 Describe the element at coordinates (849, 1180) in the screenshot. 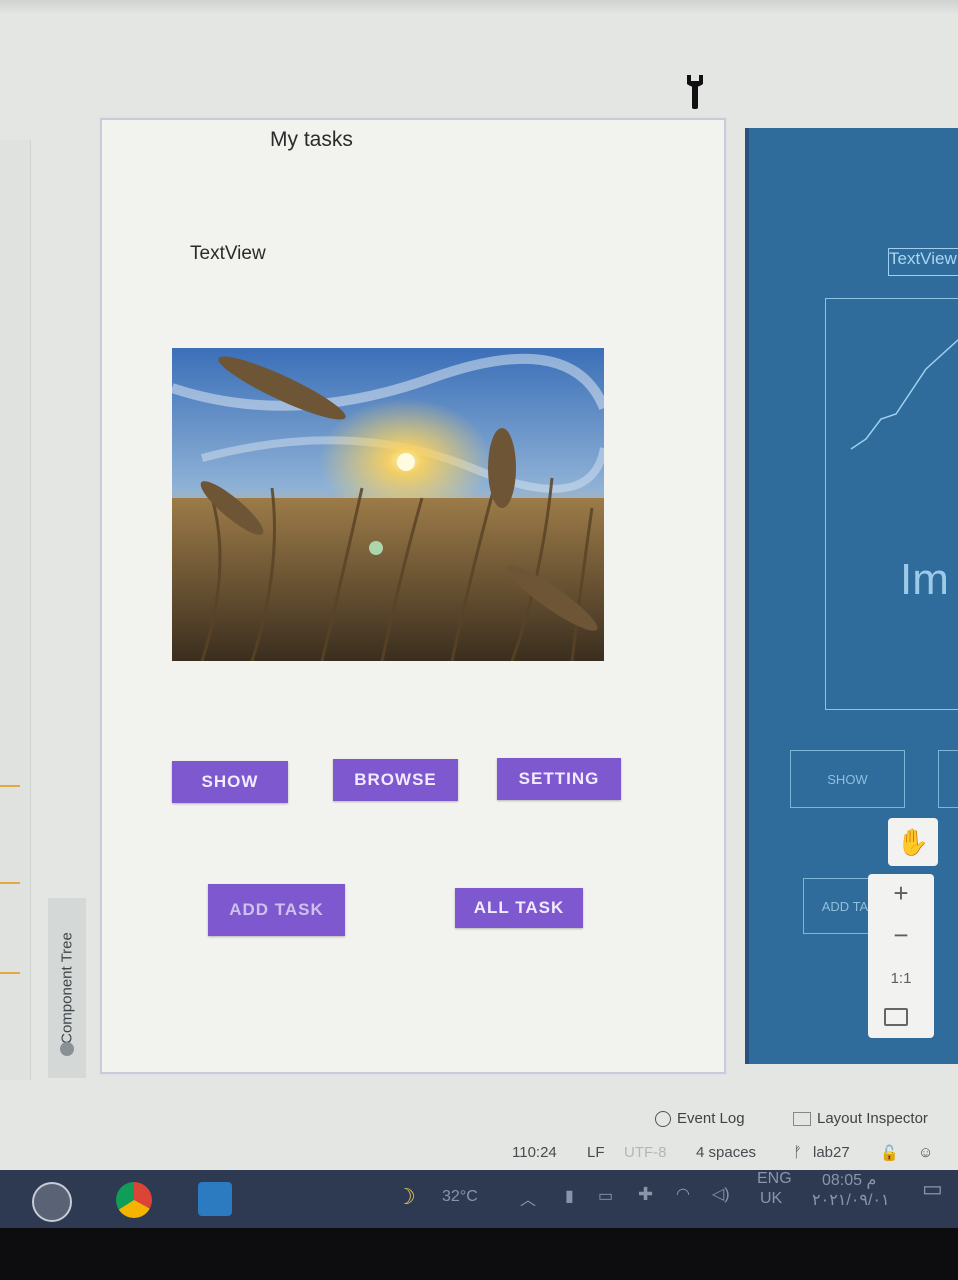

I see `clock-time: 08:05 م` at that location.